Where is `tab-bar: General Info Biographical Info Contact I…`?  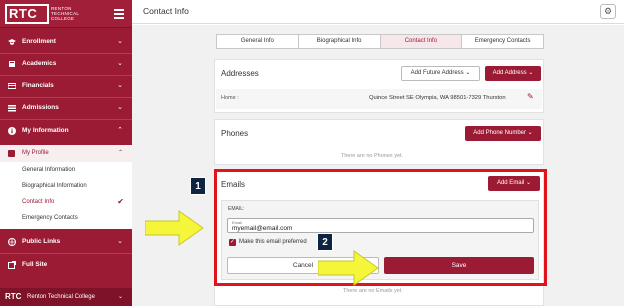
tab-bar: General Info Biographical Info Contact I… is located at coordinates (380, 41).